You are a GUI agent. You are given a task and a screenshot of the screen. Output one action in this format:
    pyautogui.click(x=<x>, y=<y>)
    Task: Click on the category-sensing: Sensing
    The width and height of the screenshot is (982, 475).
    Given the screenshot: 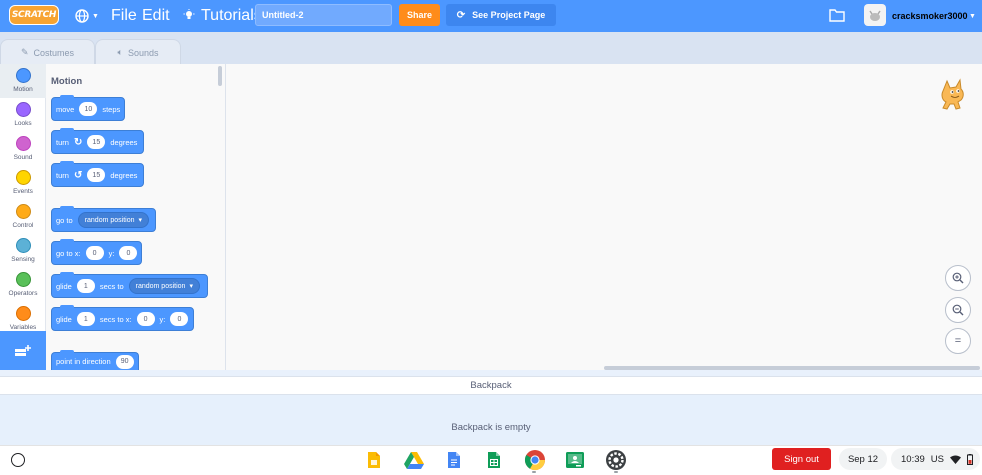 What is the action you would take?
    pyautogui.click(x=23, y=251)
    